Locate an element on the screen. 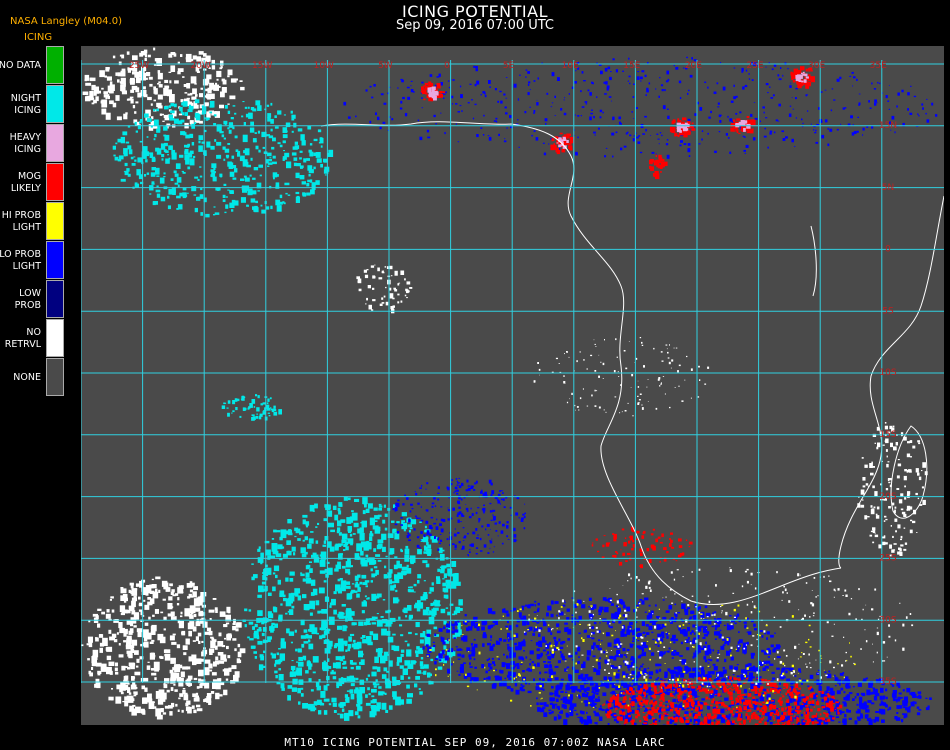 The image size is (950, 750). lon-label: 35E is located at coordinates (878, 66).